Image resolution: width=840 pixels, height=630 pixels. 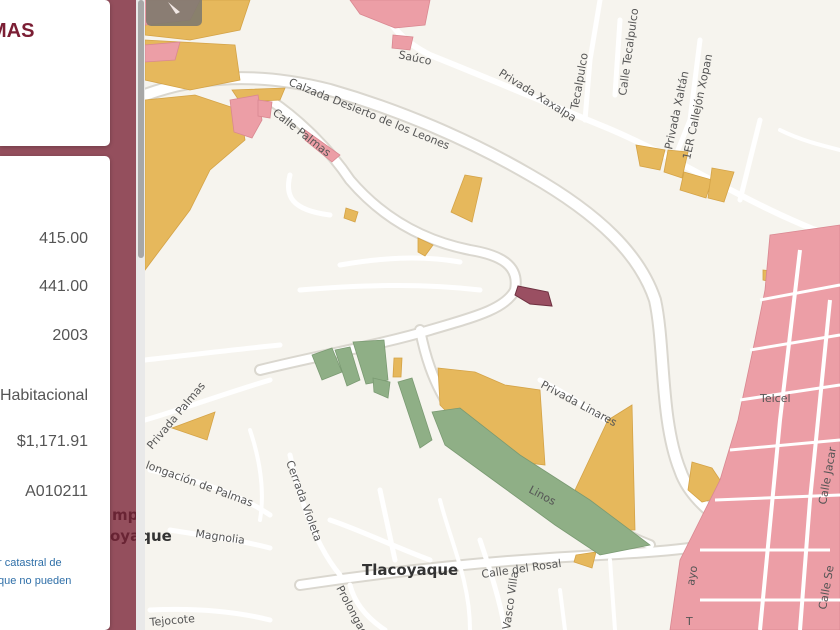 What do you see at coordinates (775, 398) in the screenshot?
I see `label-telcel: Telcel` at bounding box center [775, 398].